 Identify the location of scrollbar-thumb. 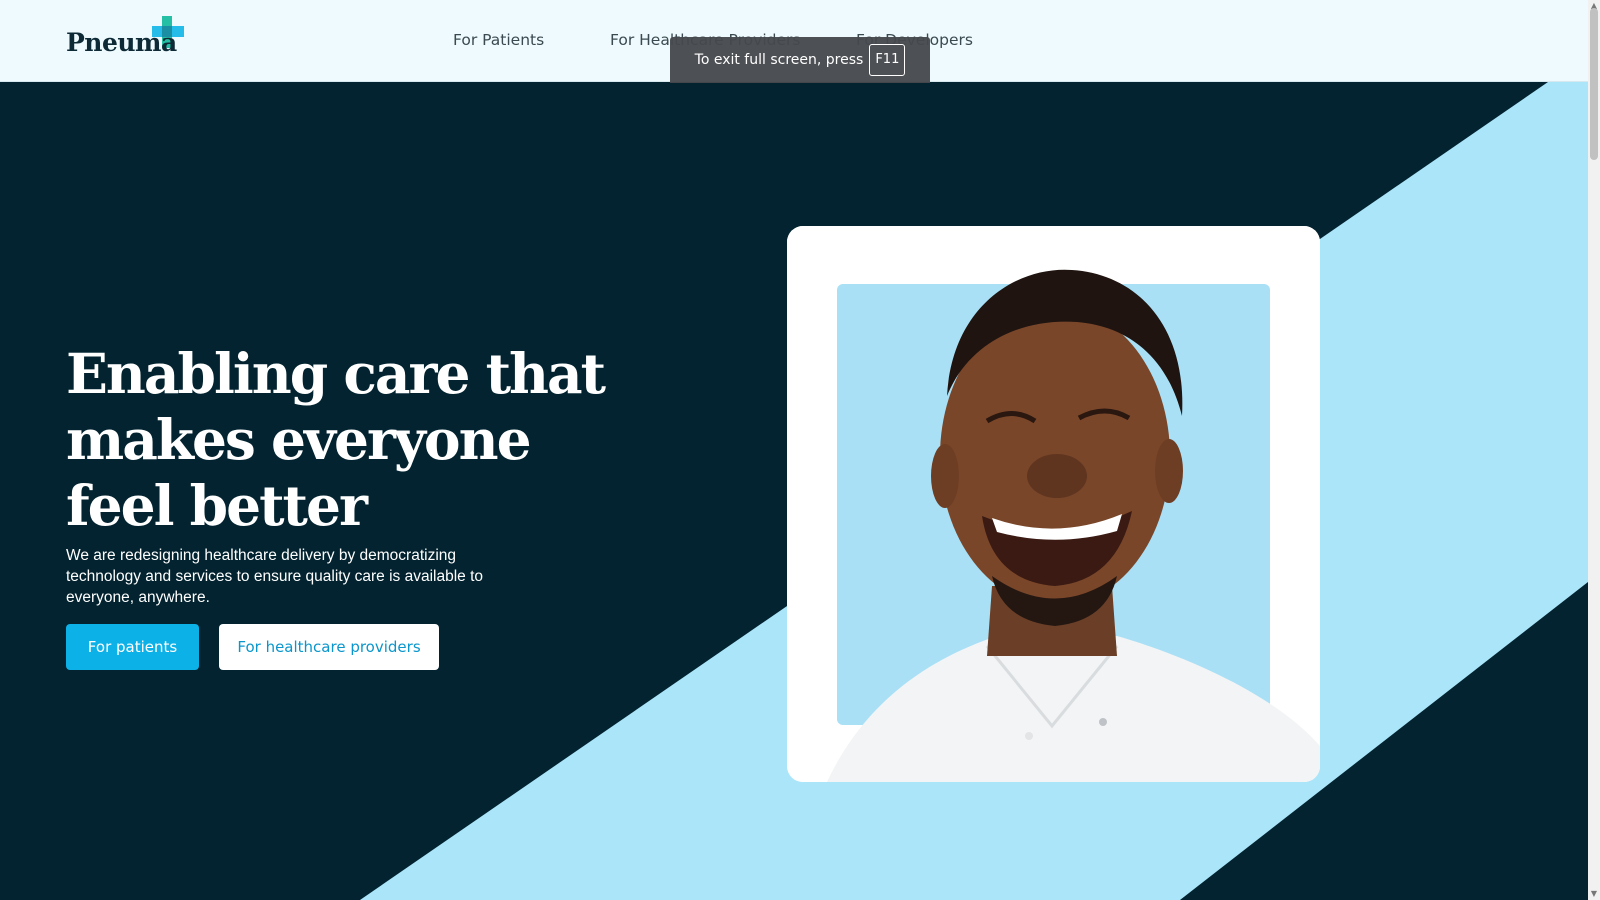
(1594, 84).